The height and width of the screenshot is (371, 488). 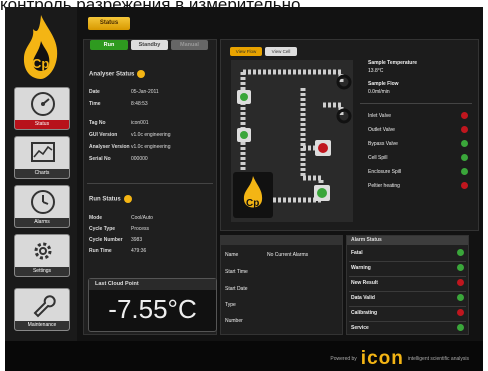 What do you see at coordinates (109, 45) in the screenshot?
I see `run-button: Run` at bounding box center [109, 45].